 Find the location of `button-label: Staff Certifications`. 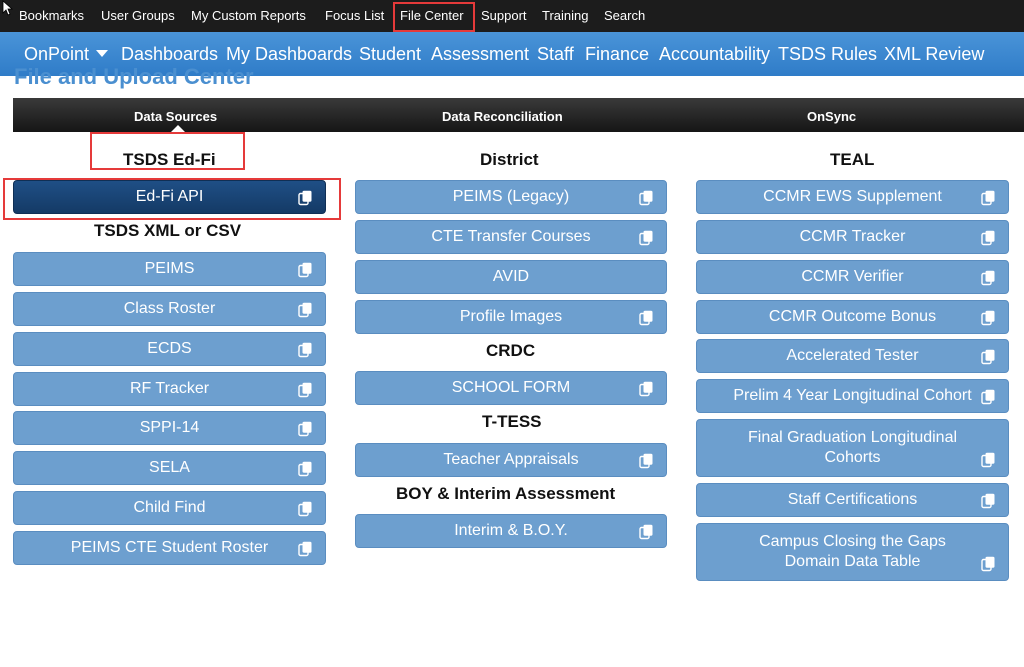

button-label: Staff Certifications is located at coordinates (852, 499).